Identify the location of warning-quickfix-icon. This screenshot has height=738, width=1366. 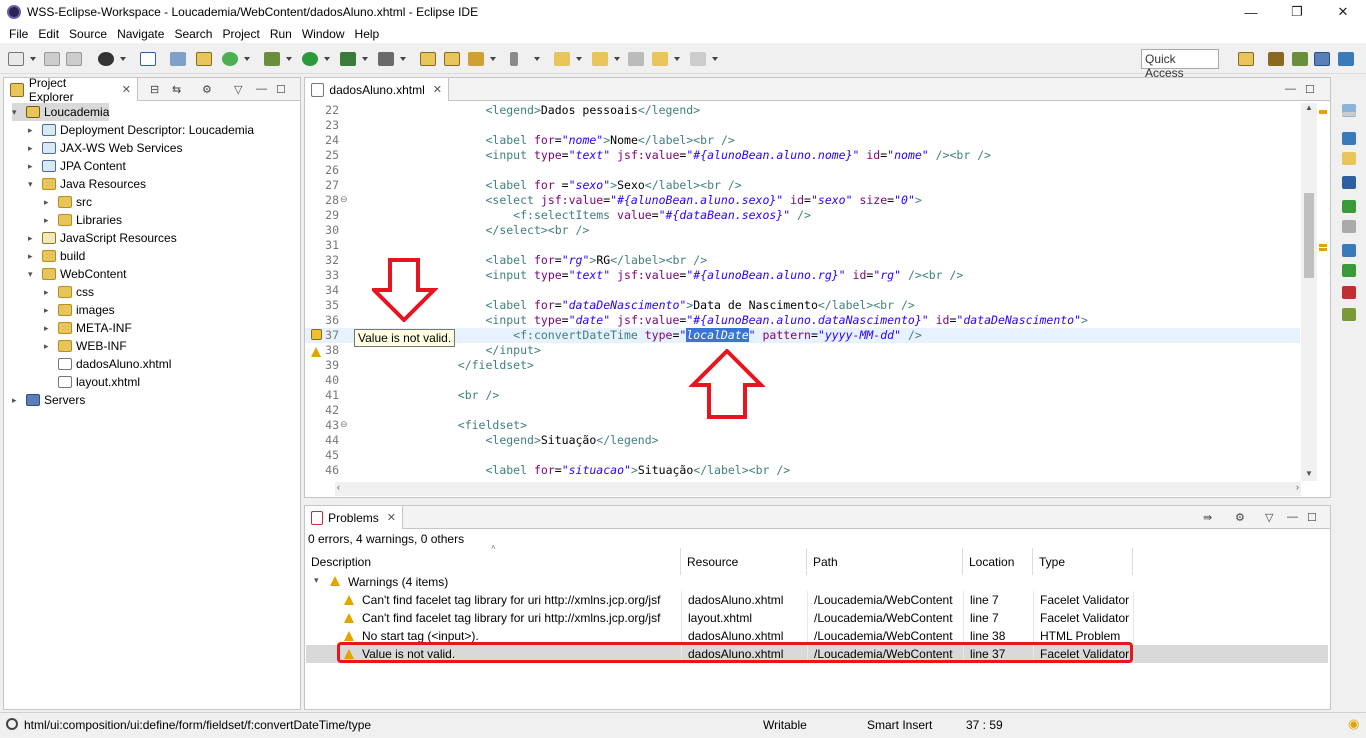
(316, 334).